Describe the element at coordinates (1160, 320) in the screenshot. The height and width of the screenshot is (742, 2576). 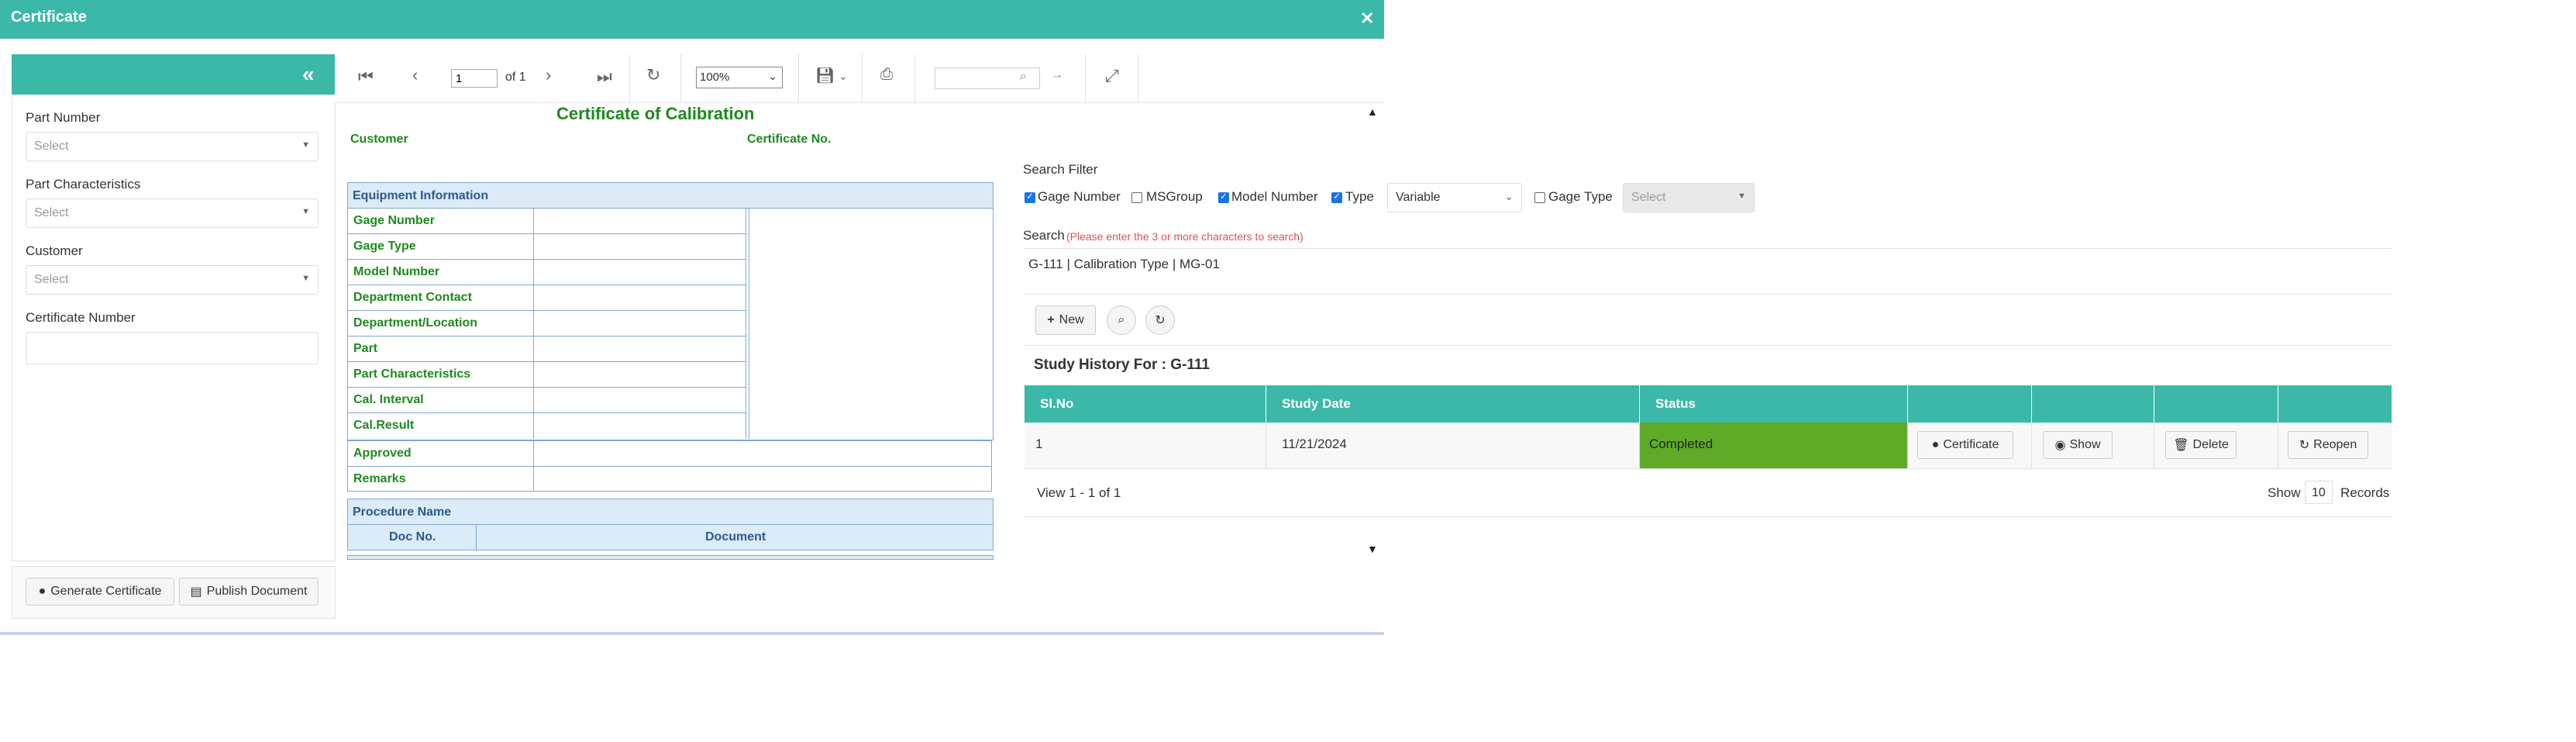
I see `refresh-button: ↻` at that location.